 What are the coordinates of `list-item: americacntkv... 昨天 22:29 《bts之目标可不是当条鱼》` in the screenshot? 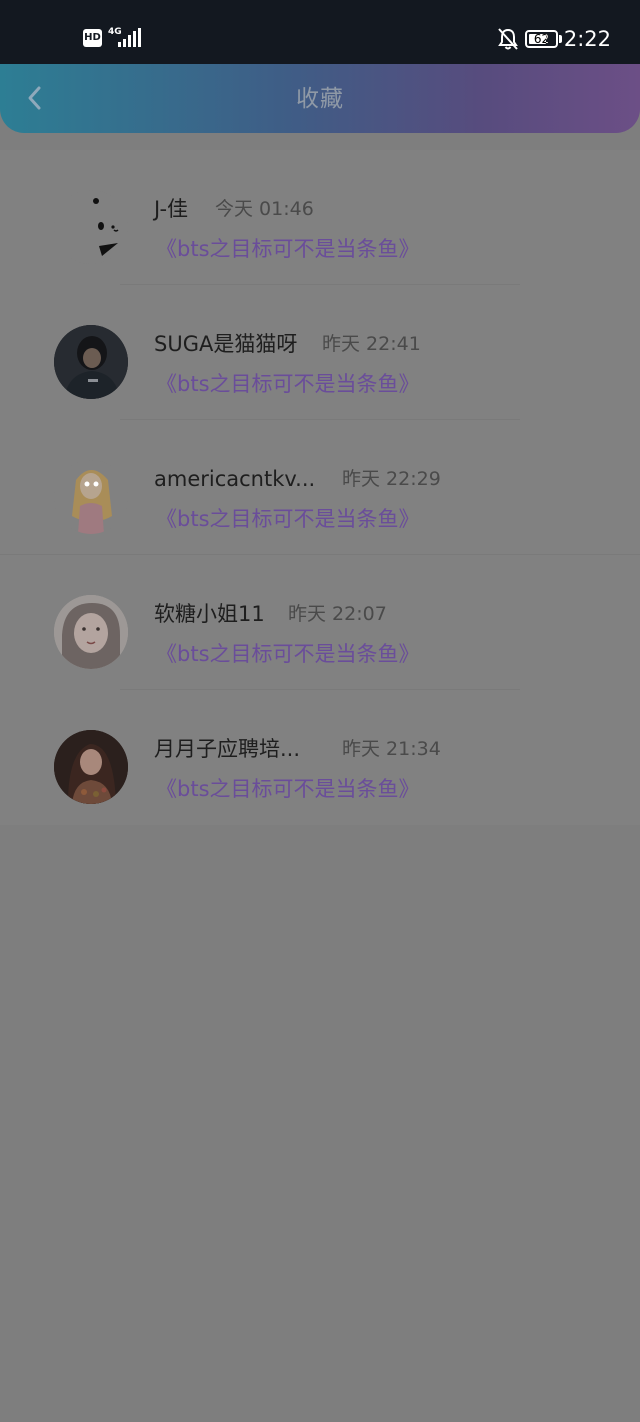 It's located at (320, 487).